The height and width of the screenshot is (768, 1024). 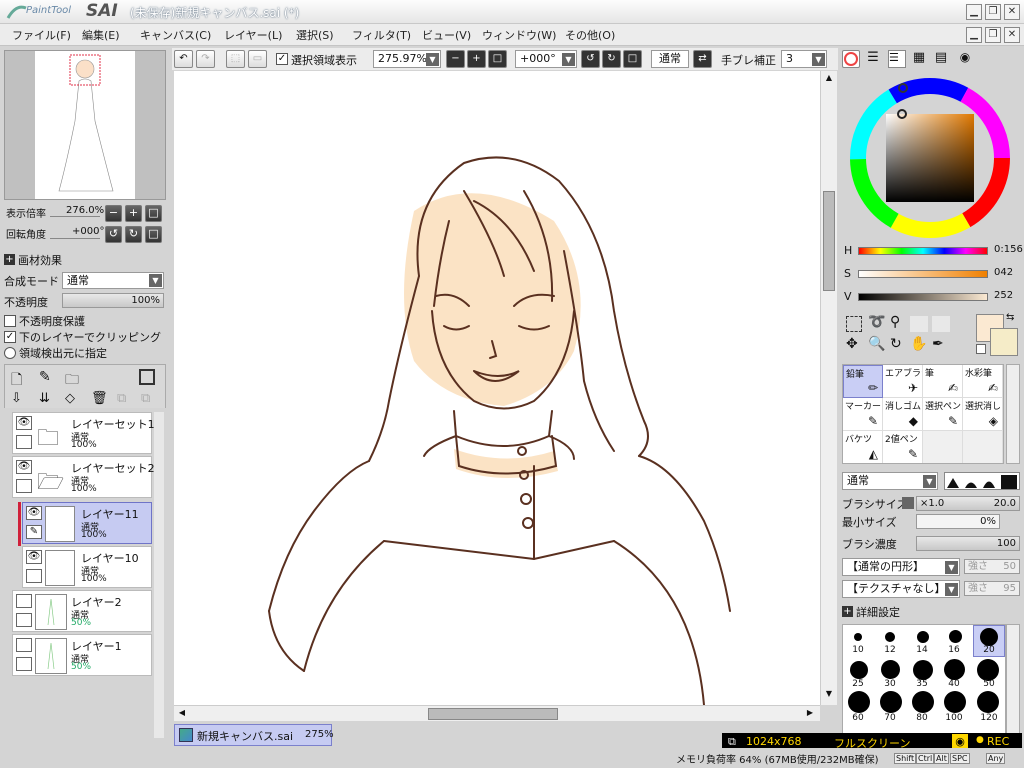 I want to click on vertical-scroll-thumb, so click(x=829, y=241).